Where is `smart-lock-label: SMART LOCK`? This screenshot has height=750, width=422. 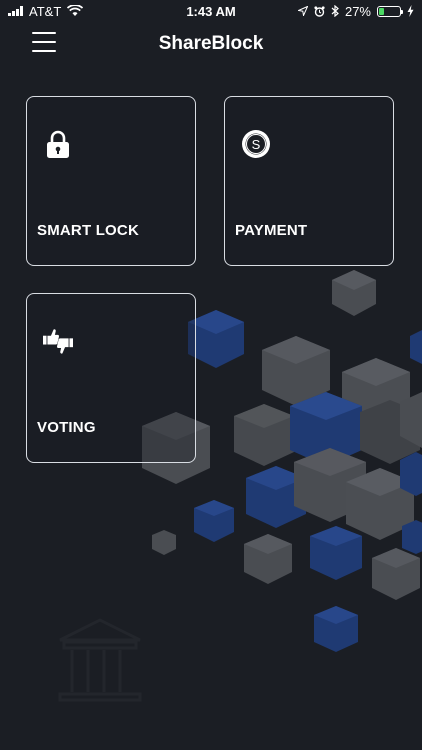
smart-lock-label: SMART LOCK is located at coordinates (88, 230).